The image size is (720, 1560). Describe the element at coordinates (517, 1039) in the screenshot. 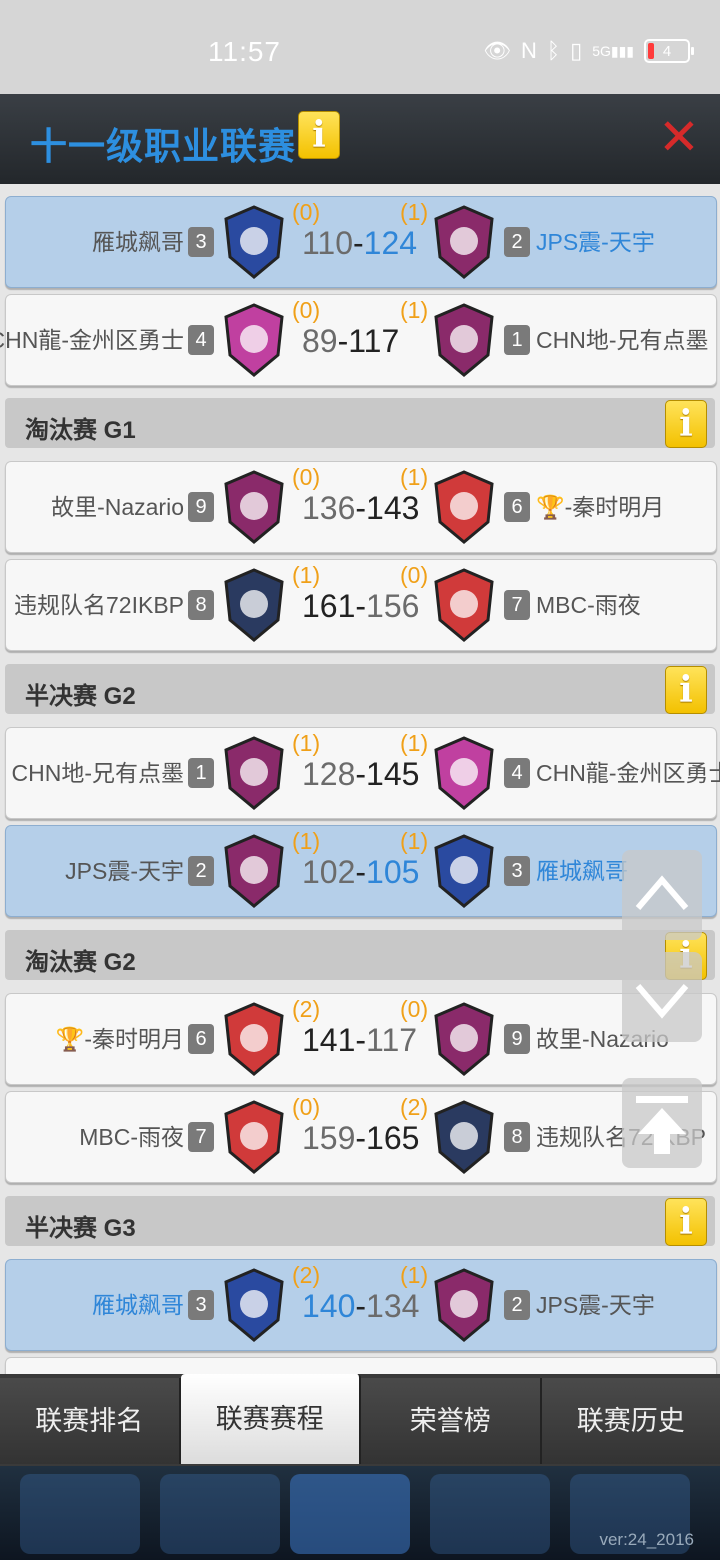

I see `right-seed-badge: 9` at that location.